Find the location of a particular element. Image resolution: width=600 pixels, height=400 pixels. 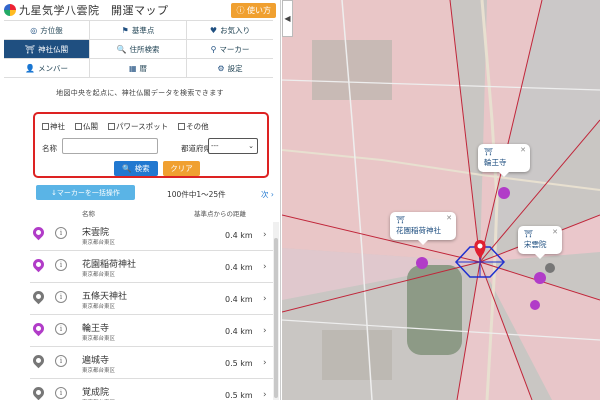

result-row: i 遍城寺 東京都台東区 0.5 km › is located at coordinates (154, 363).